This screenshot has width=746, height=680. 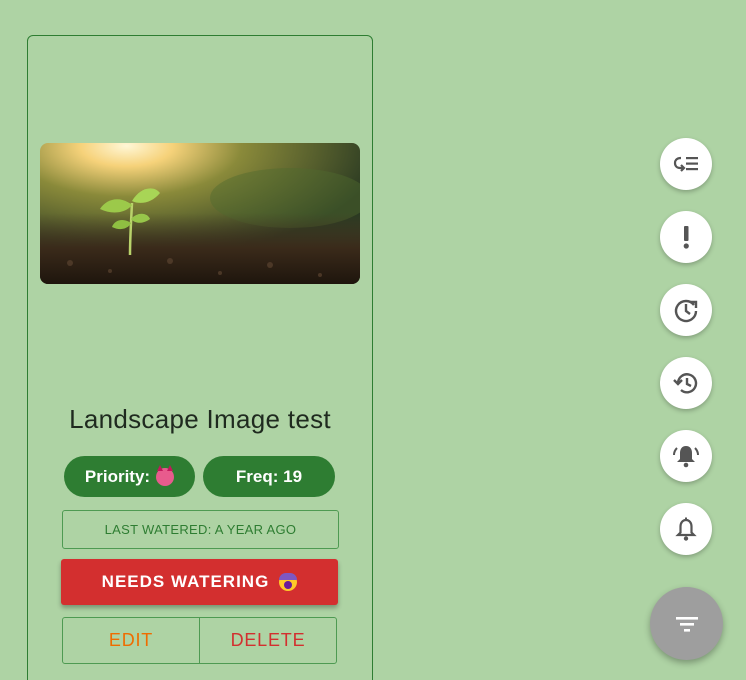 I want to click on edit-button: EDIT, so click(x=131, y=640).